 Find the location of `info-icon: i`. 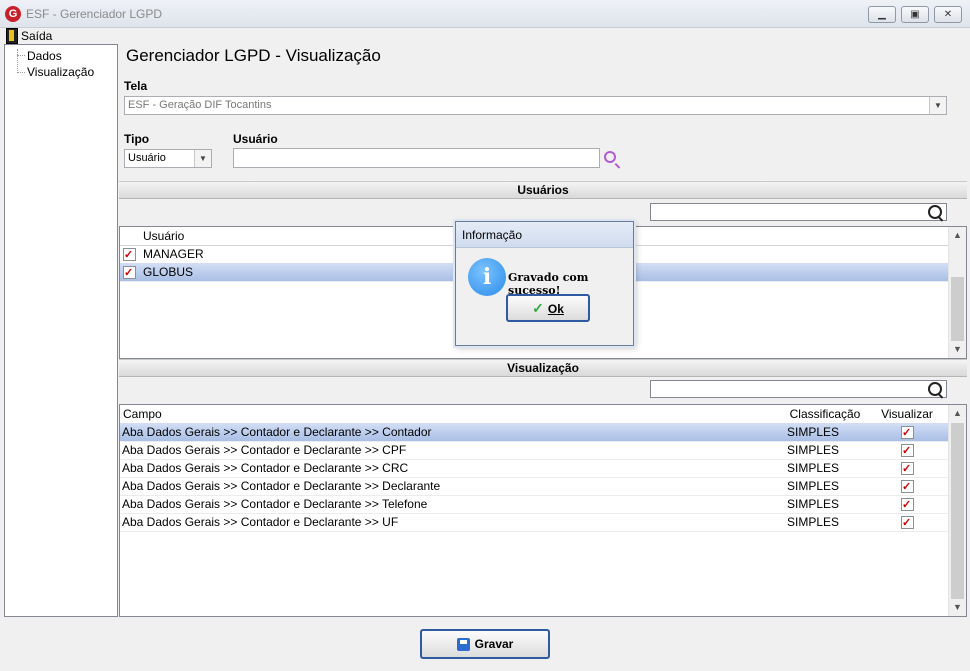

info-icon: i is located at coordinates (487, 277).